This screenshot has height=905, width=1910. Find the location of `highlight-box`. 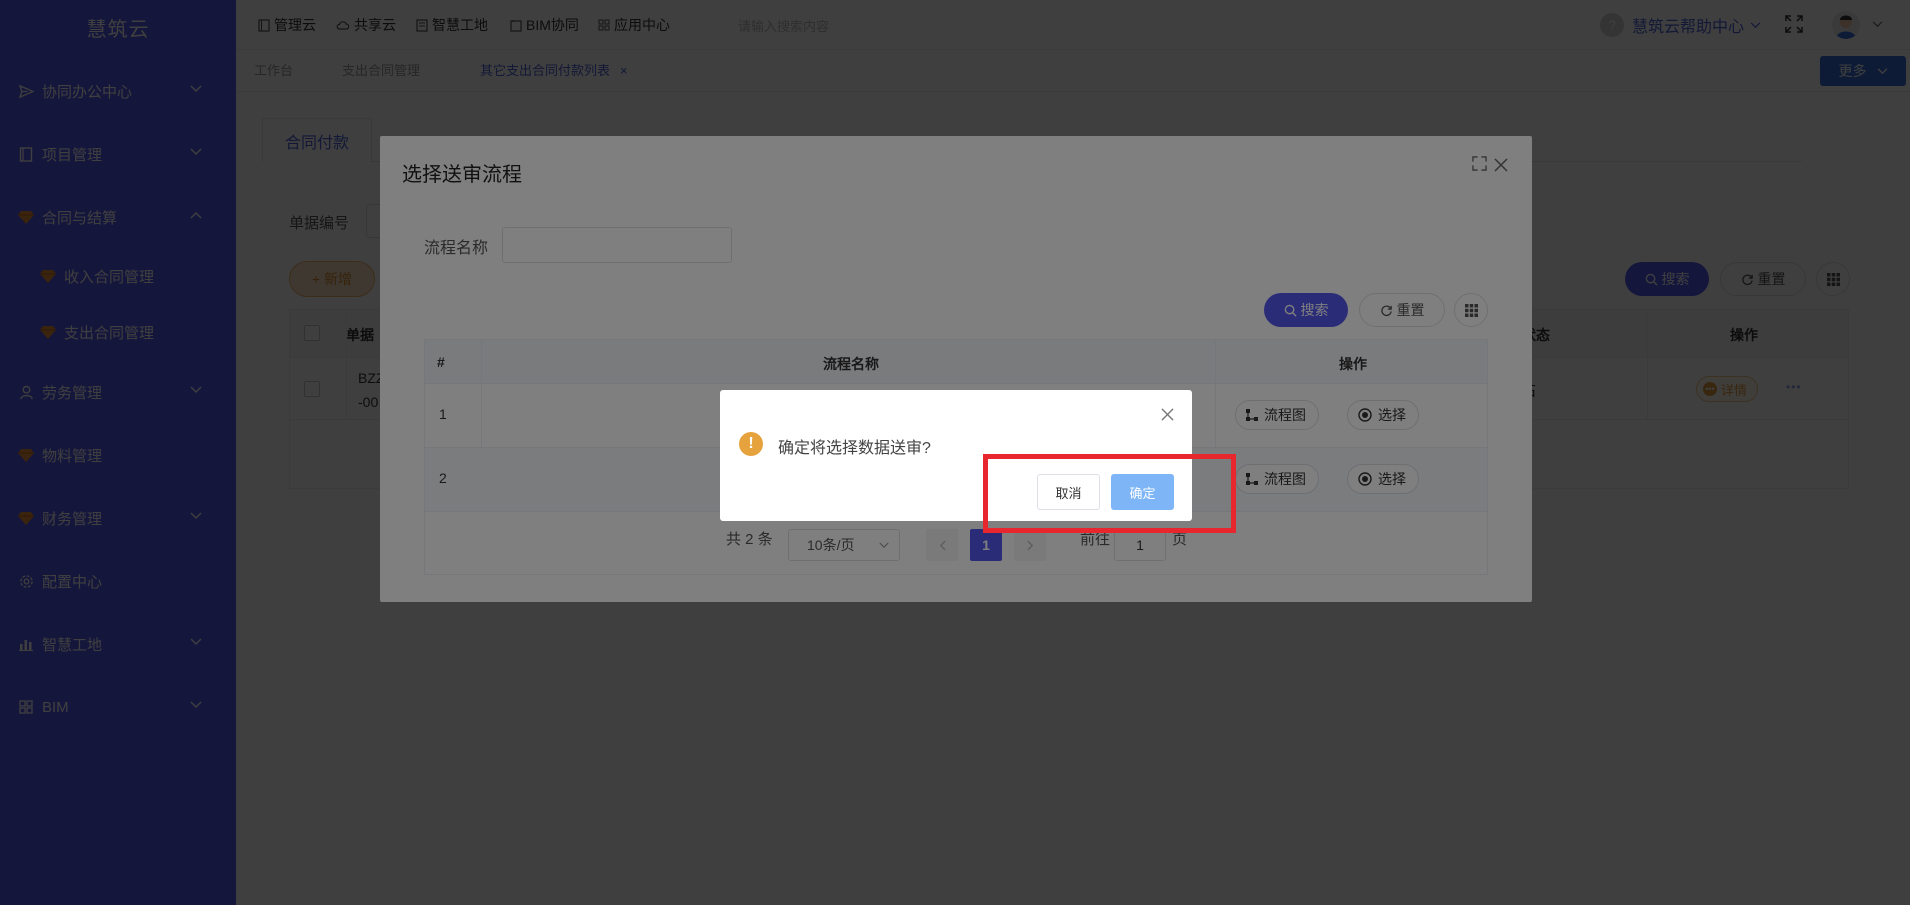

highlight-box is located at coordinates (1109, 493).